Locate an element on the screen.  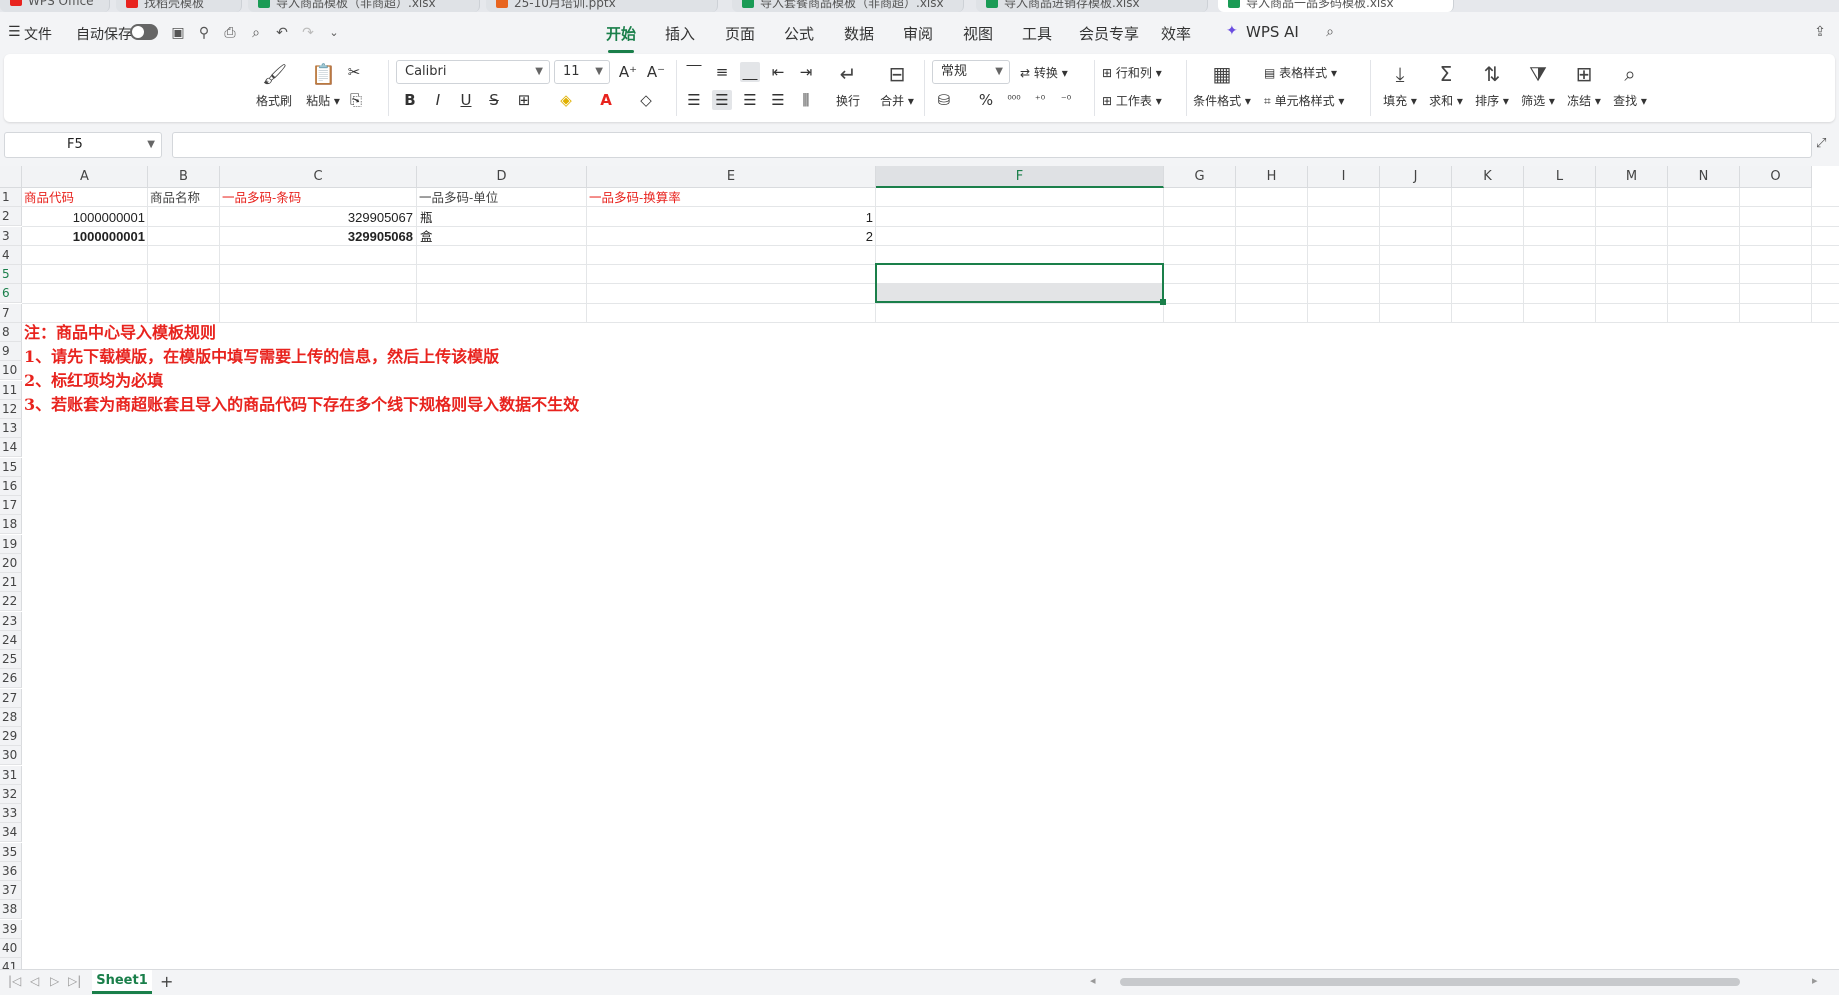
font-size-select: 11 ▼ is located at coordinates (582, 72).